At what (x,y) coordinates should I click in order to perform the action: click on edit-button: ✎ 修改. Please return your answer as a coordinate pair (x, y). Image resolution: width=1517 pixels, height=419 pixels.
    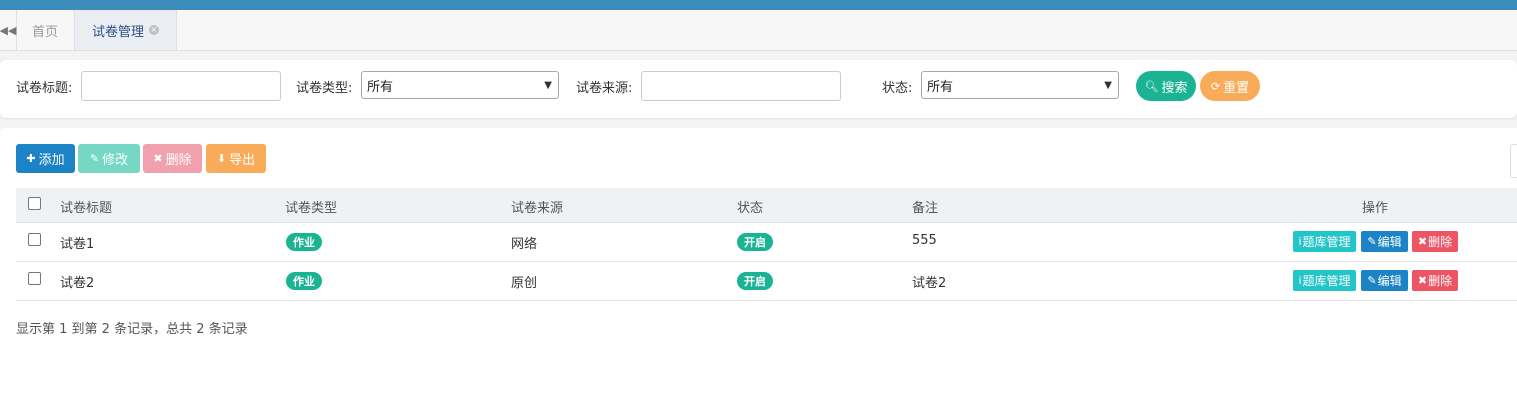
    Looking at the image, I should click on (109, 158).